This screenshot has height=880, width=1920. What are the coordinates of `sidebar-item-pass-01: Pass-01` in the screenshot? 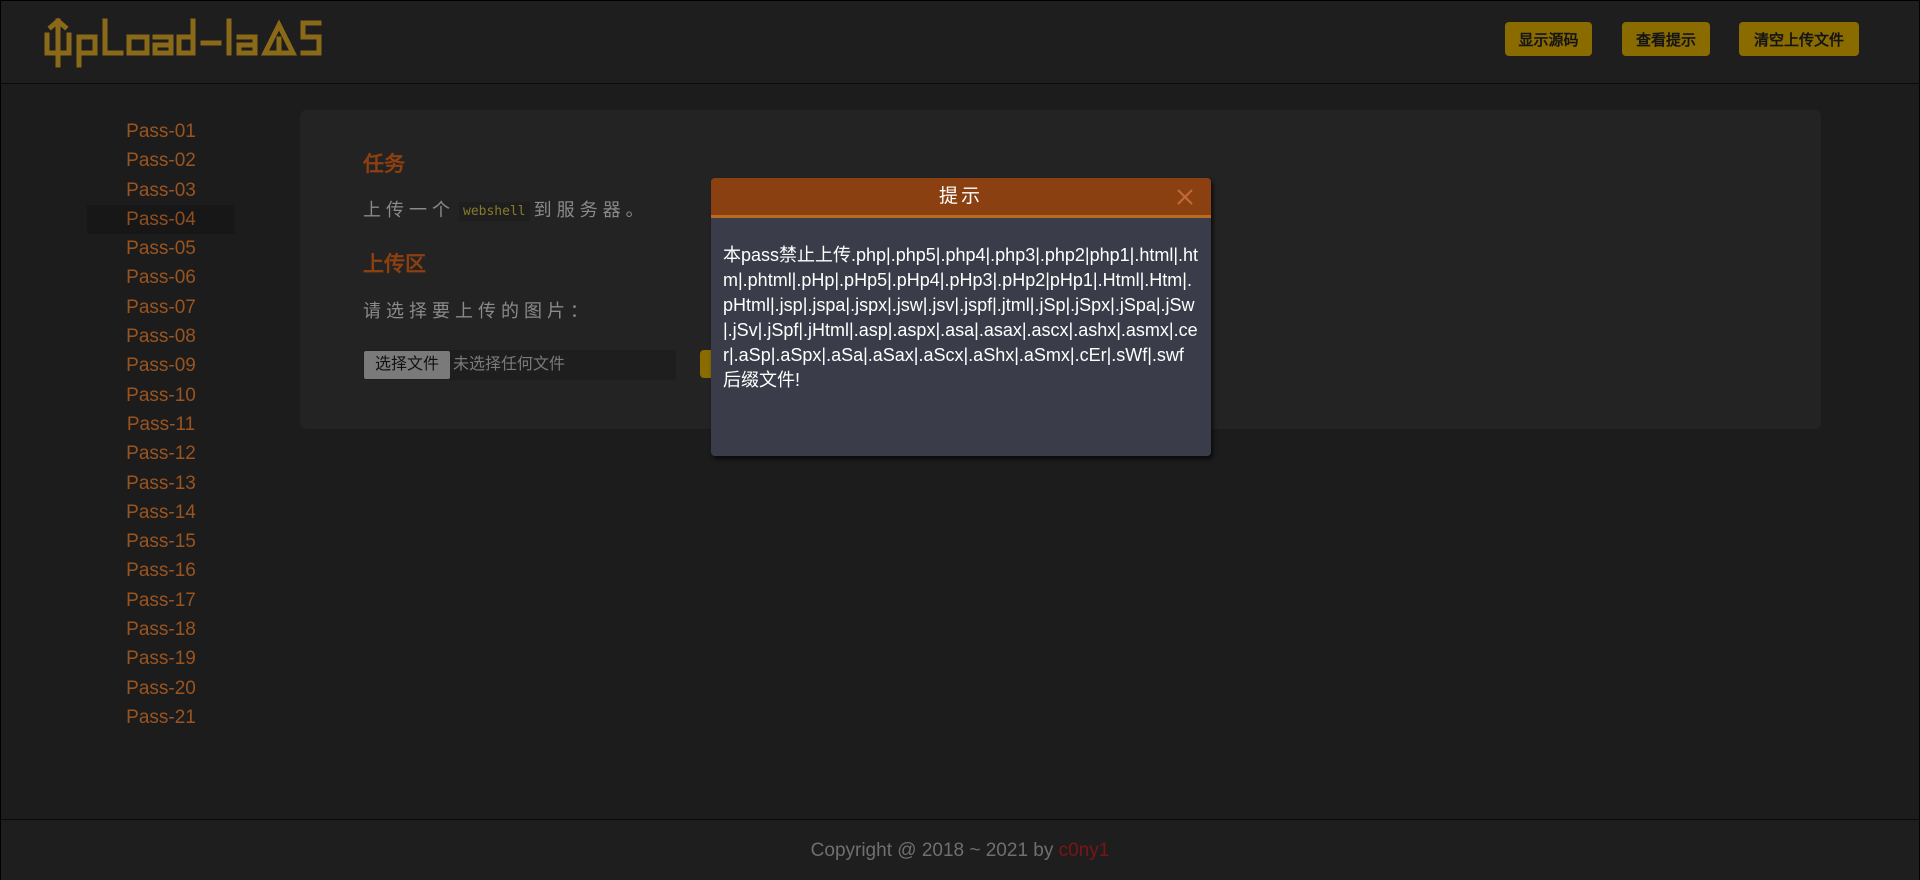 It's located at (161, 131).